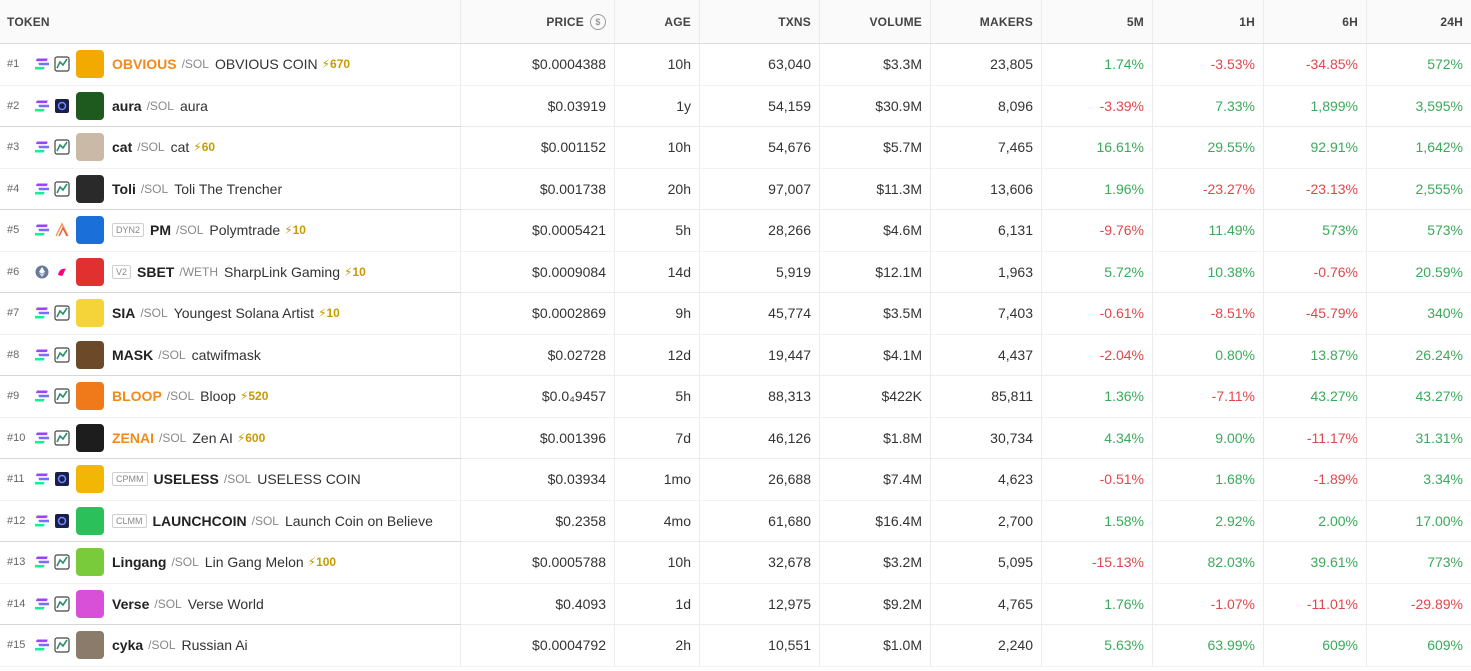 The image size is (1471, 671). What do you see at coordinates (254, 396) in the screenshot?
I see `boost-badge: ⚡520` at bounding box center [254, 396].